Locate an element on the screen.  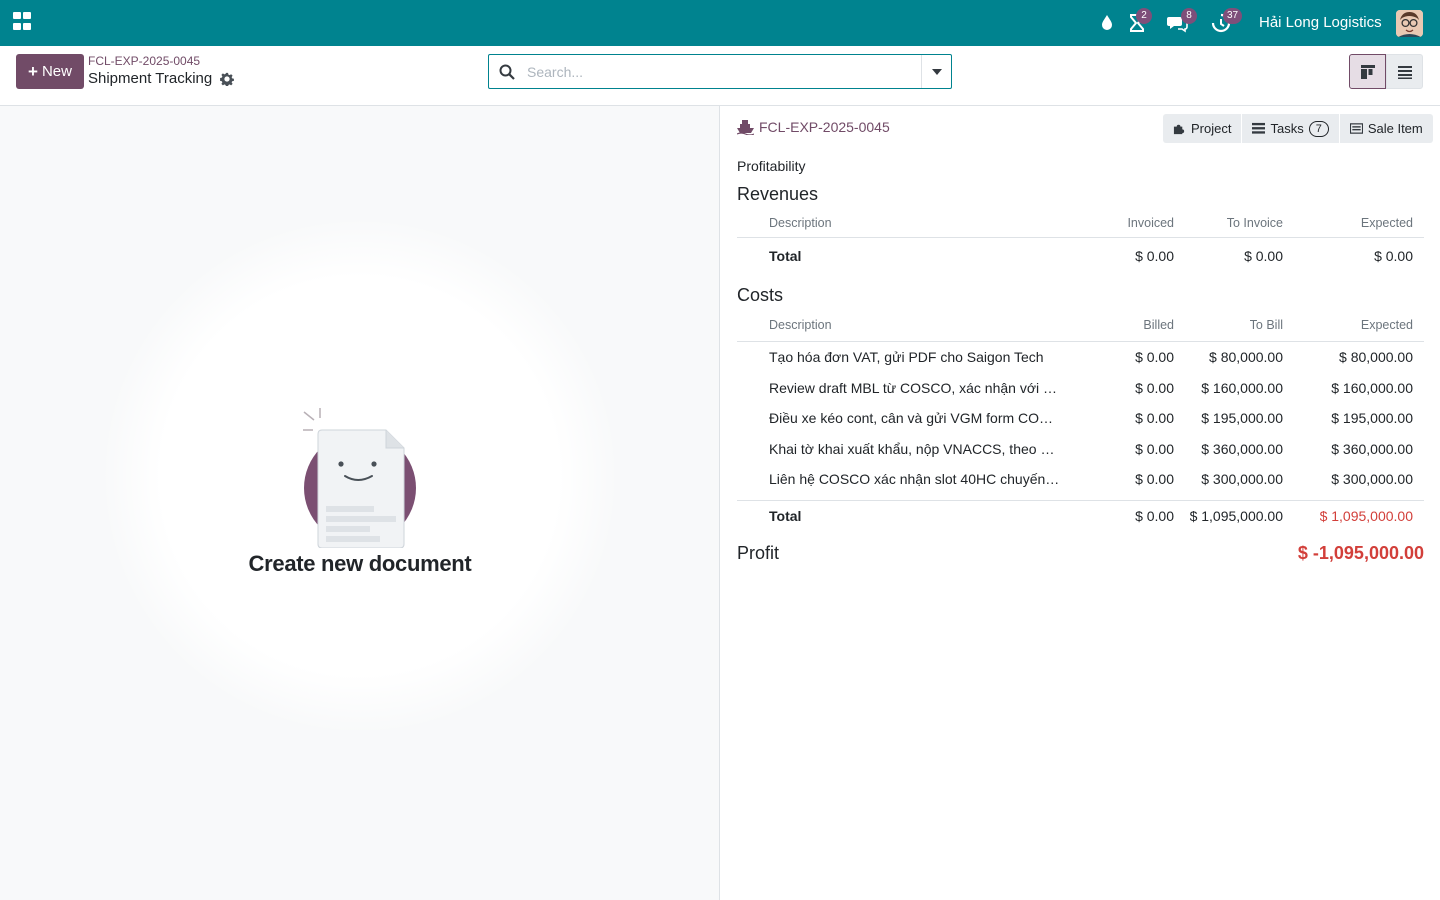
cost-to-bill: $ 195,000.00 is located at coordinates (1242, 418).